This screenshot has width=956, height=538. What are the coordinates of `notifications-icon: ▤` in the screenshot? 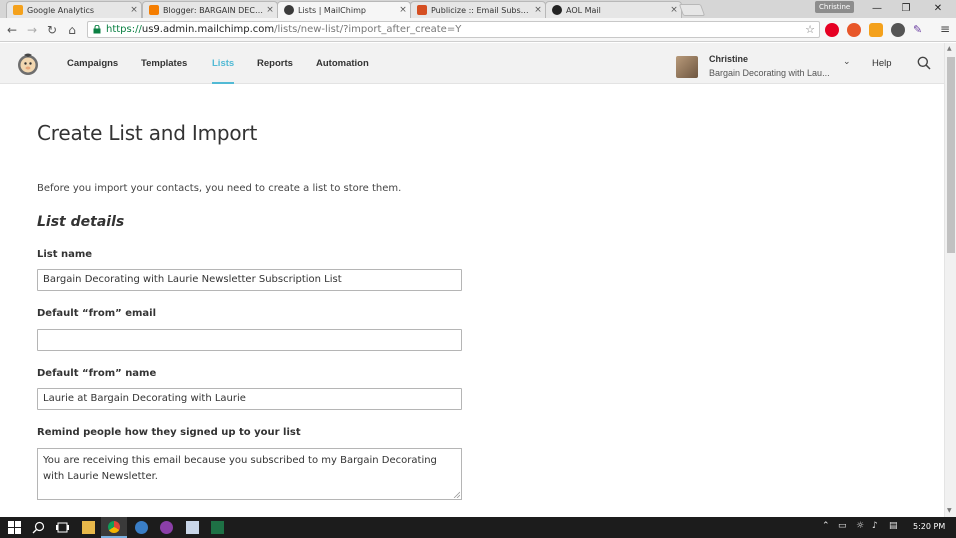 It's located at (893, 526).